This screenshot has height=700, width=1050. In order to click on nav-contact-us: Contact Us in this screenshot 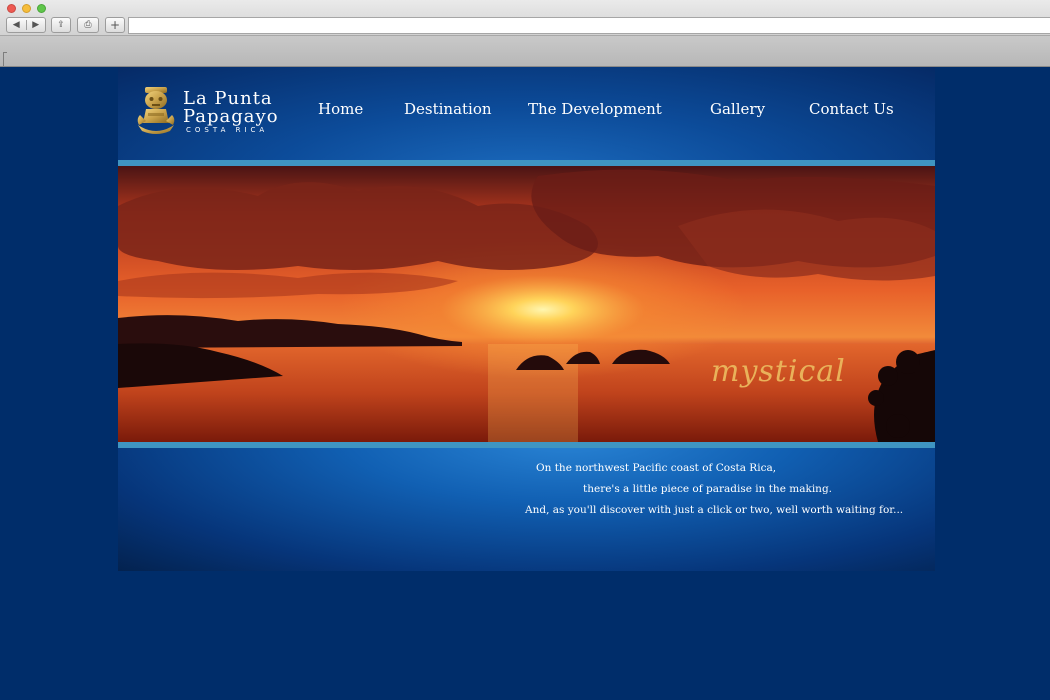, I will do `click(851, 109)`.